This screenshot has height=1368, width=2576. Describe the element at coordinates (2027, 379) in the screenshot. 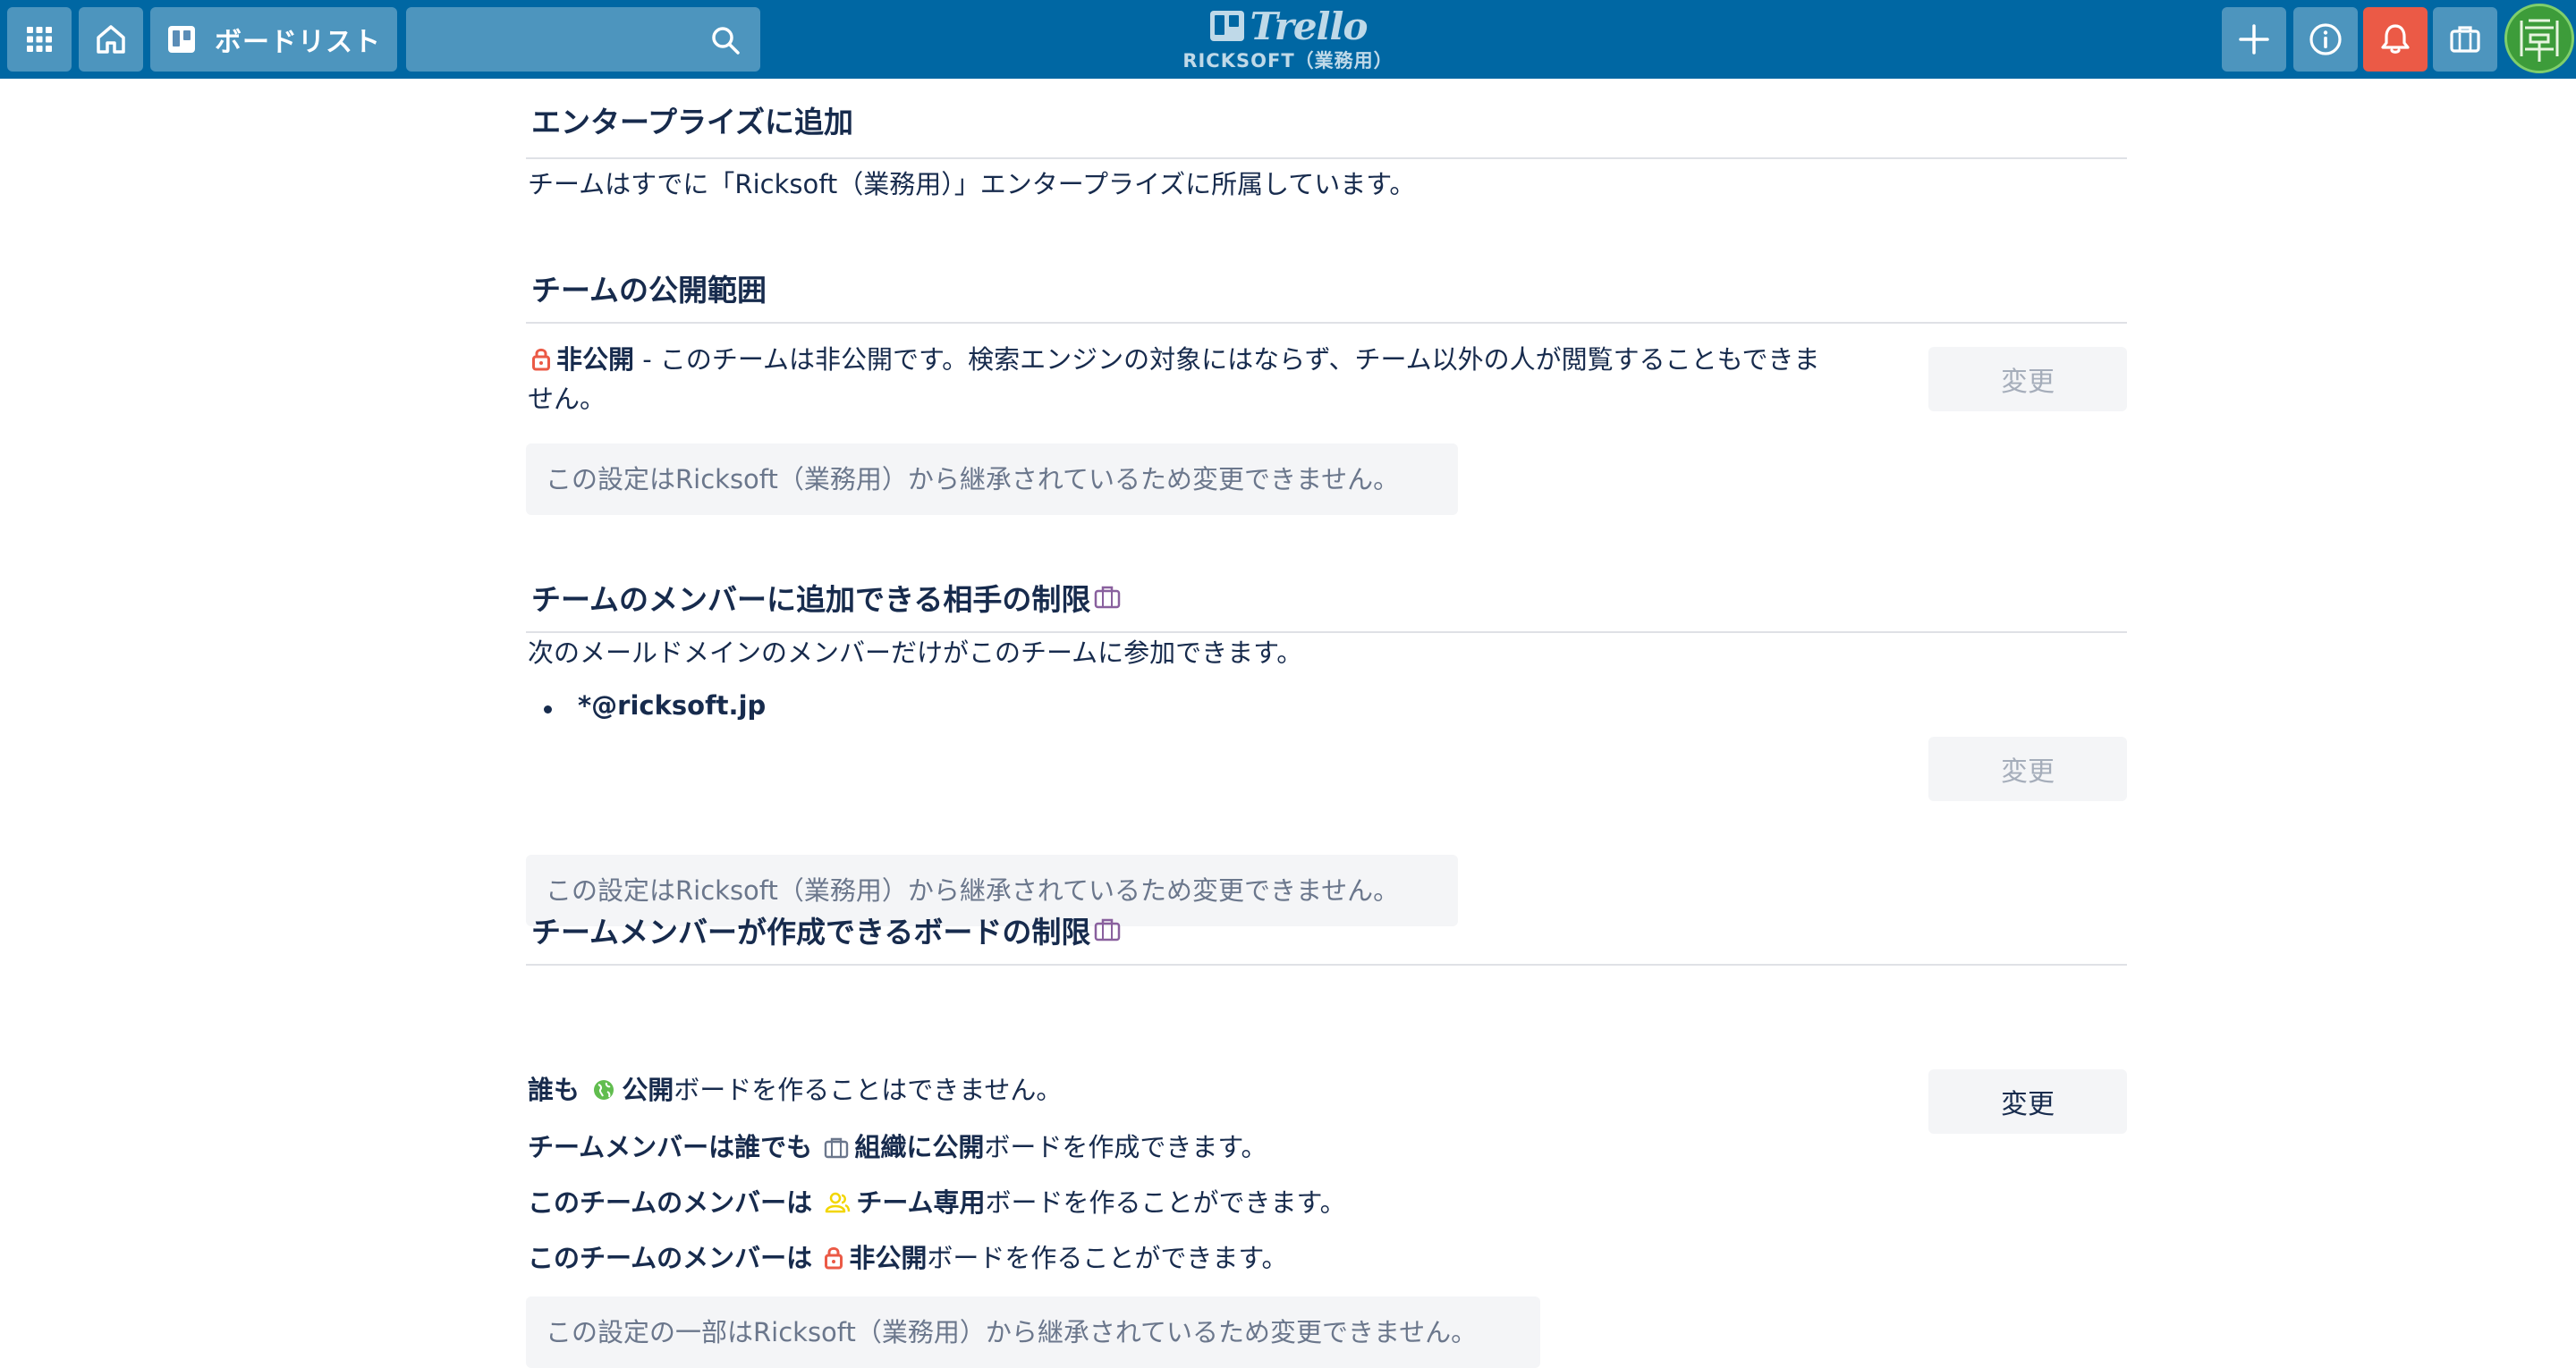

I see `change-visibility-button: 変更` at that location.